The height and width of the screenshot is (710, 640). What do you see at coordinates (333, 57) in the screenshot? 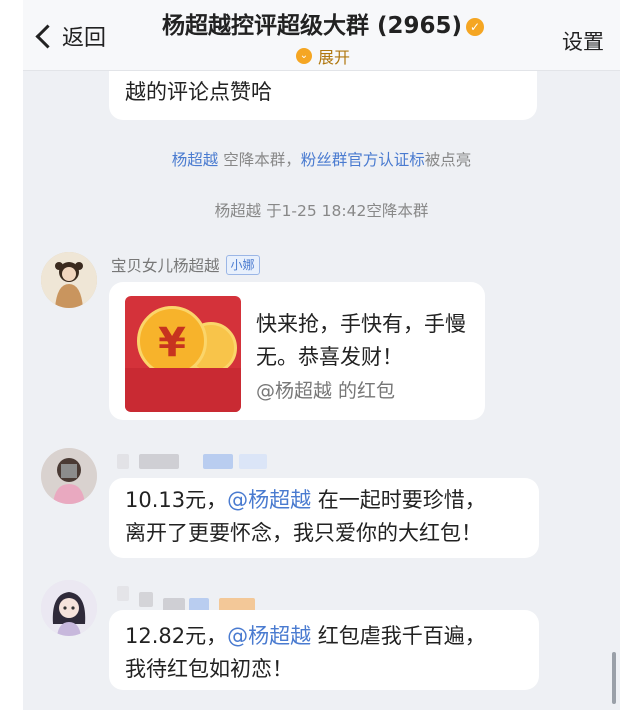
I see `expand-label: 展开` at bounding box center [333, 57].